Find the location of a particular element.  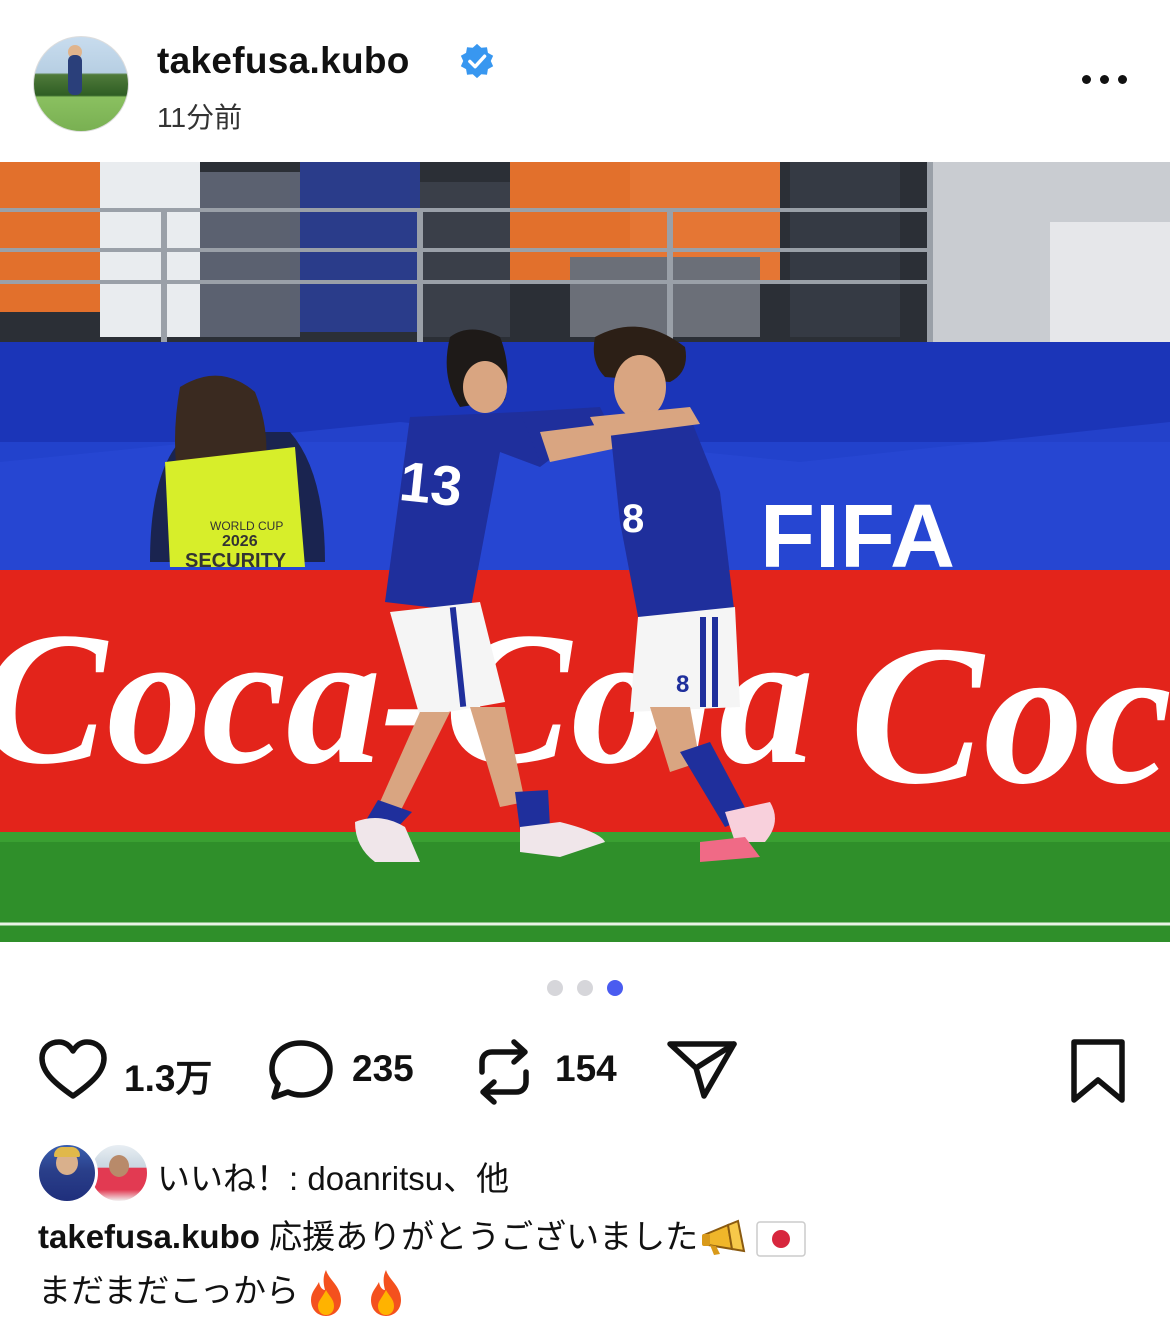

coca-cola-ad-right: Coca is located at coordinates (1010, 715).